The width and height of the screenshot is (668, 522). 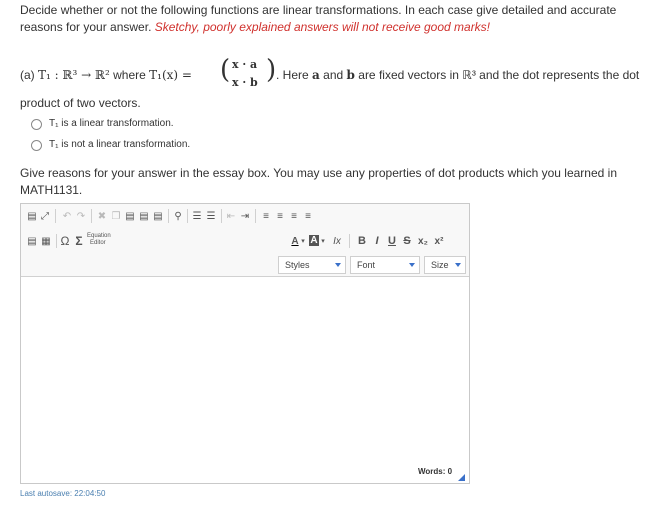 I want to click on horizontal-rule-icon: ▤, so click(x=32, y=241).